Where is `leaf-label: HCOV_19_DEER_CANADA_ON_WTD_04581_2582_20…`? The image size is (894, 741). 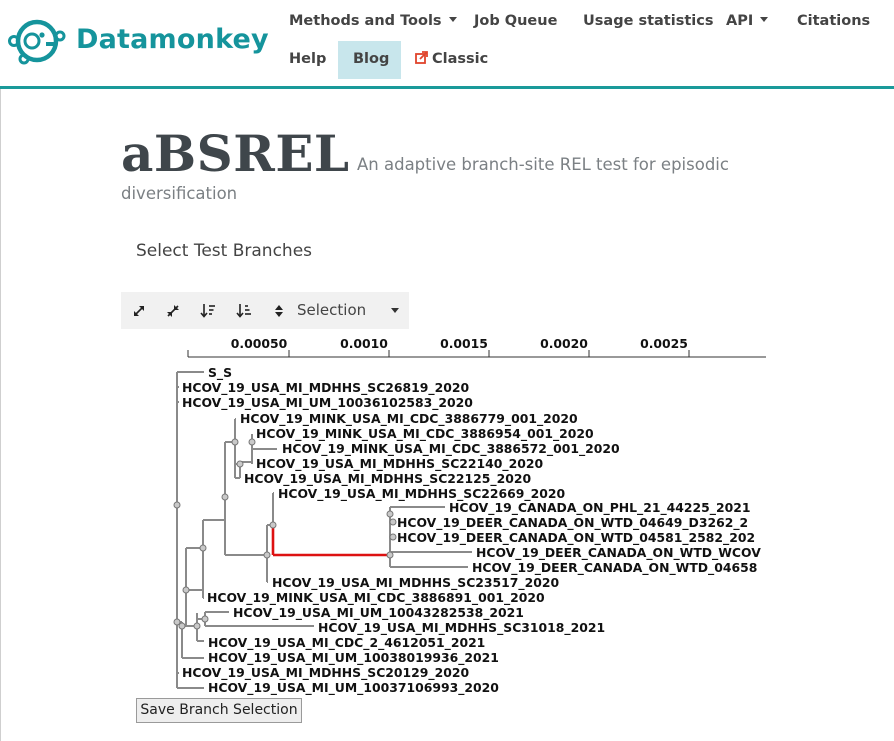 leaf-label: HCOV_19_DEER_CANADA_ON_WTD_04581_2582_20… is located at coordinates (576, 538).